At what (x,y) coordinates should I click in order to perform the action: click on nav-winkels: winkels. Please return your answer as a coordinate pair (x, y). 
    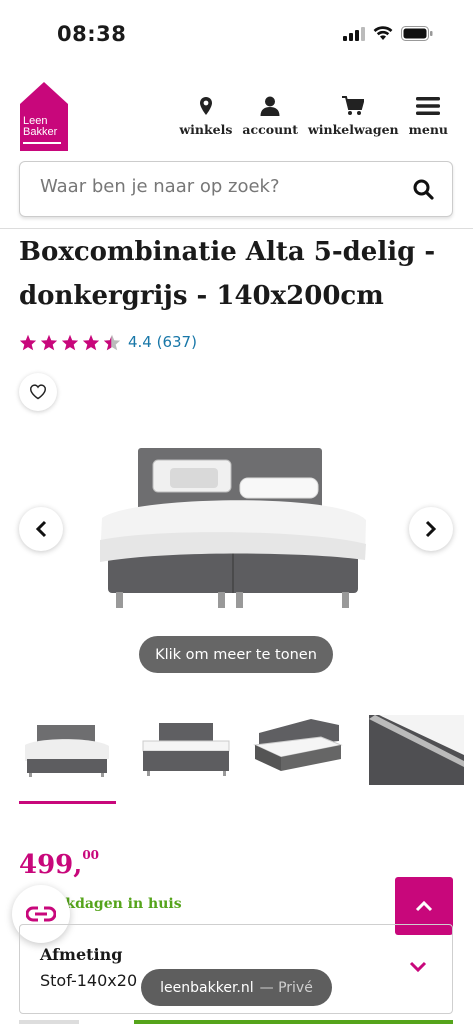
    Looking at the image, I should click on (205, 116).